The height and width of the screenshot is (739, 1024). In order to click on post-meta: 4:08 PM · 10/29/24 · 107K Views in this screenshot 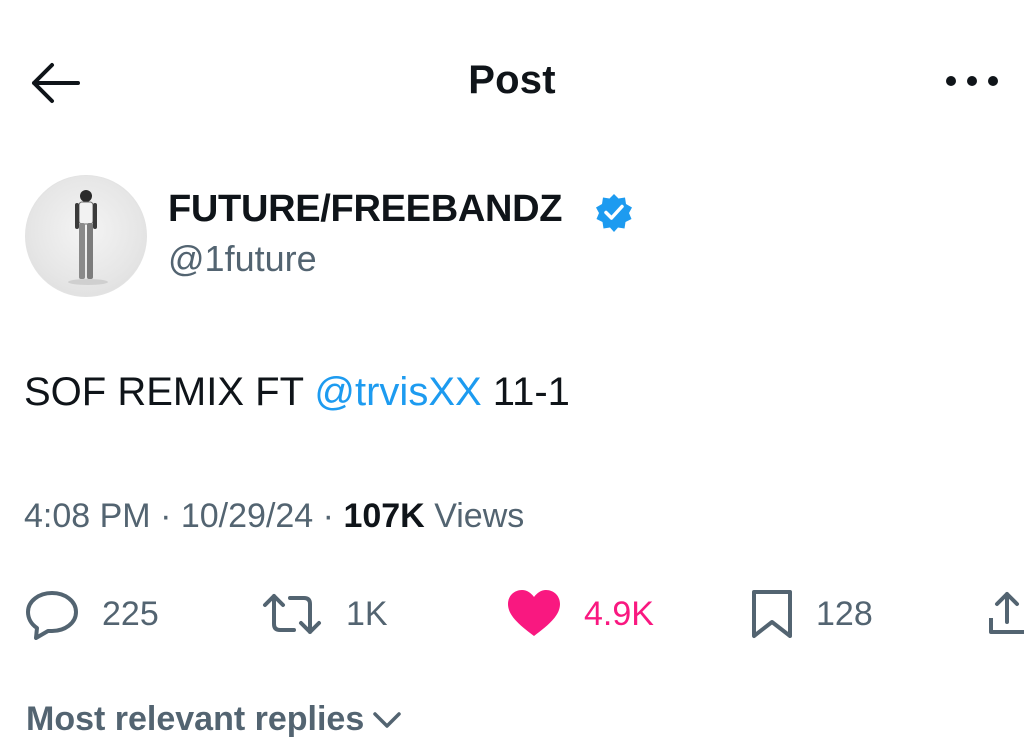, I will do `click(274, 516)`.